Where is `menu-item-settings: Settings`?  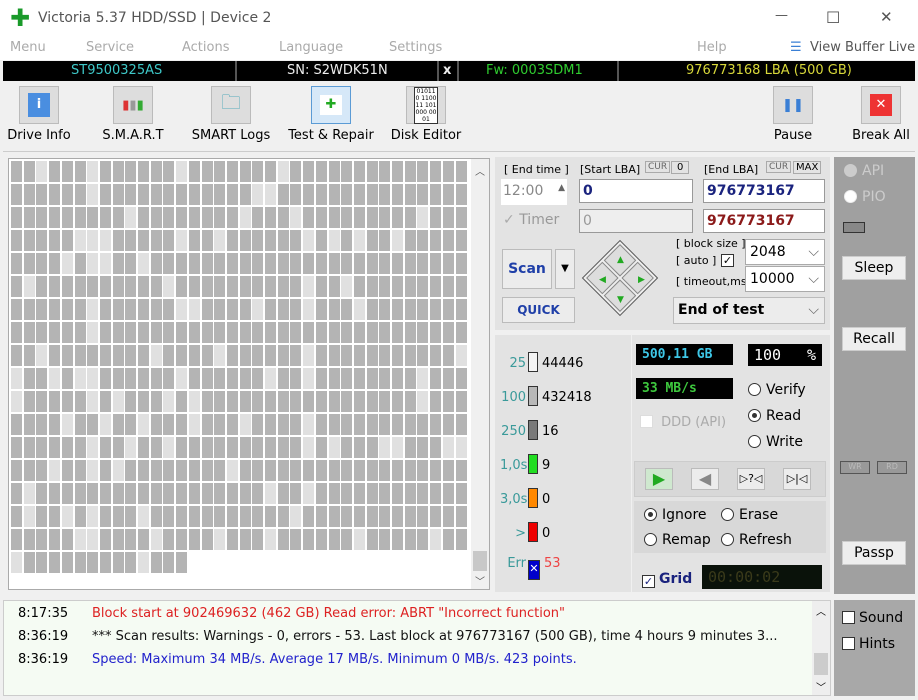 menu-item-settings: Settings is located at coordinates (415, 47).